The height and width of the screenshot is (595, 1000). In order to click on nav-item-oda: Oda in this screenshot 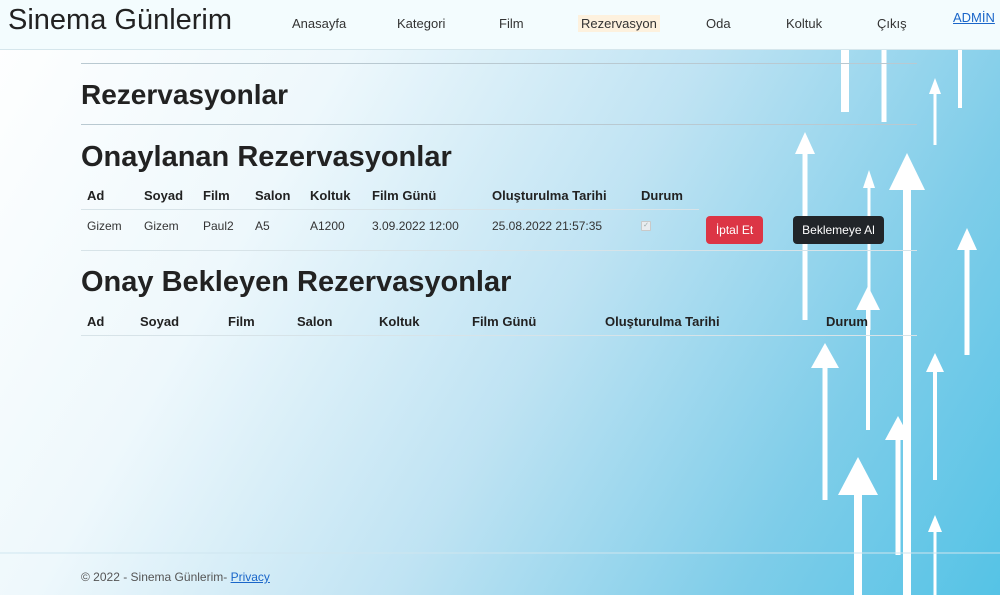, I will do `click(718, 23)`.